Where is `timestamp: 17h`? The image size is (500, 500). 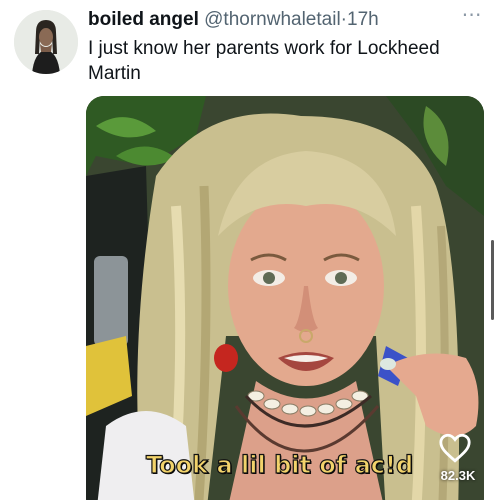
timestamp: 17h is located at coordinates (363, 19).